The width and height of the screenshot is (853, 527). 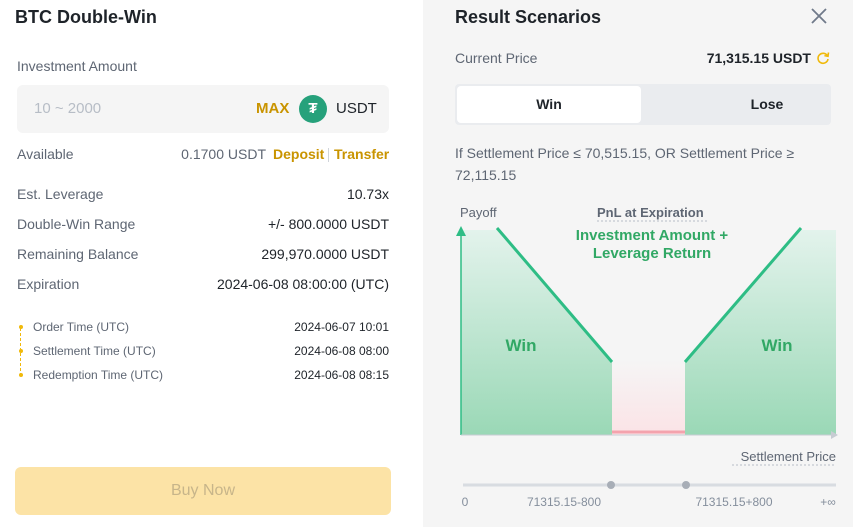 I want to click on order-time-value: 2024-06-07 10:01, so click(x=341, y=327).